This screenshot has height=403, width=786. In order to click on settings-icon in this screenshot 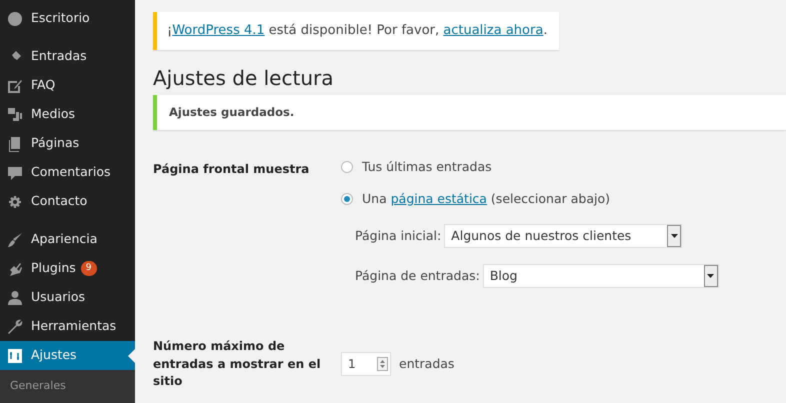, I will do `click(15, 356)`.